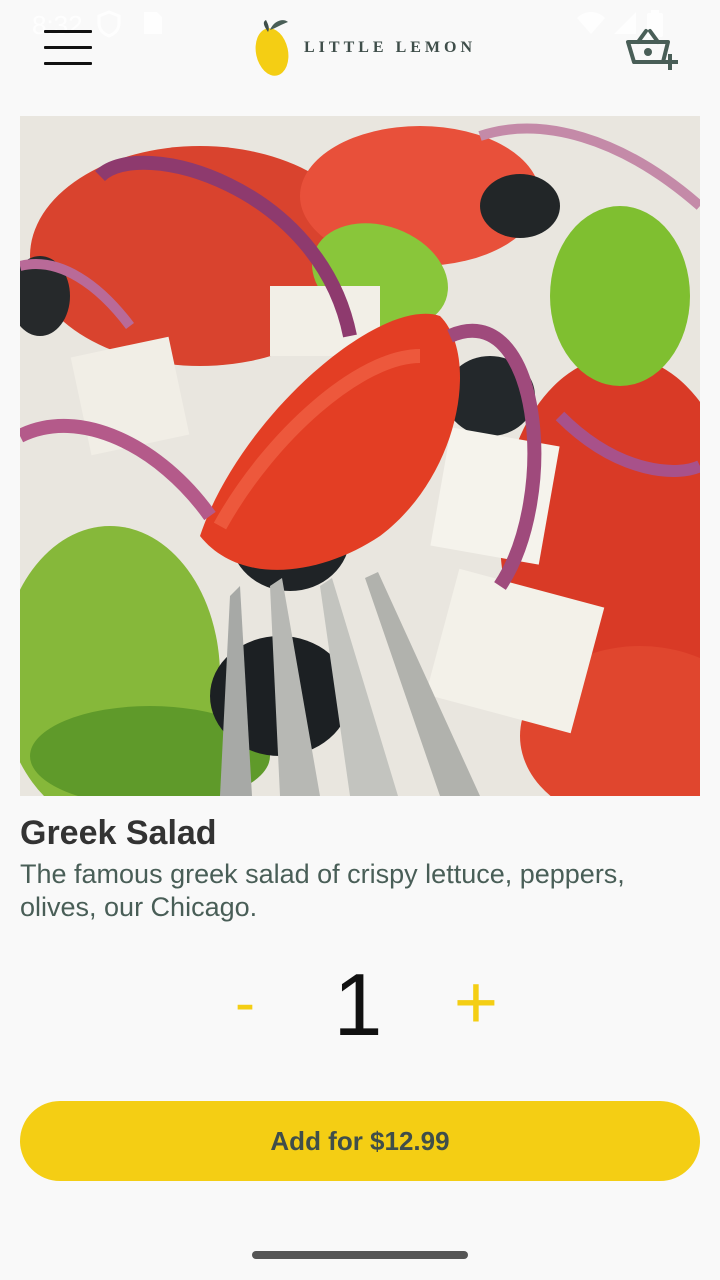 This screenshot has height=1280, width=720. I want to click on home-indicator, so click(360, 1255).